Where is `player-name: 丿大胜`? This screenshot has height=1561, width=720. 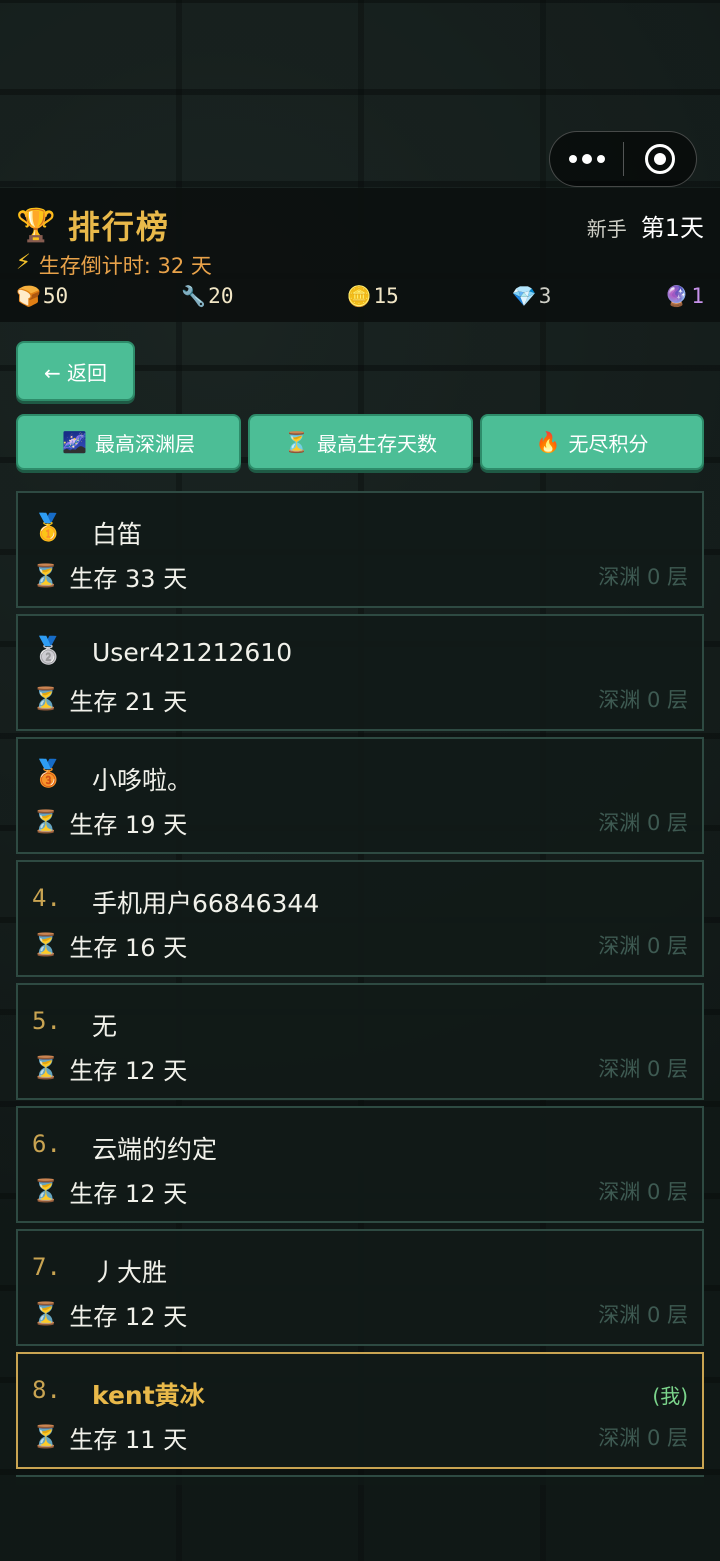
player-name: 丿大胜 is located at coordinates (130, 1272).